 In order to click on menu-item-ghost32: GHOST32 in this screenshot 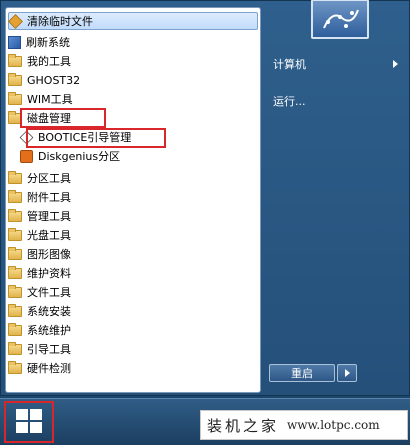, I will do `click(133, 80)`.